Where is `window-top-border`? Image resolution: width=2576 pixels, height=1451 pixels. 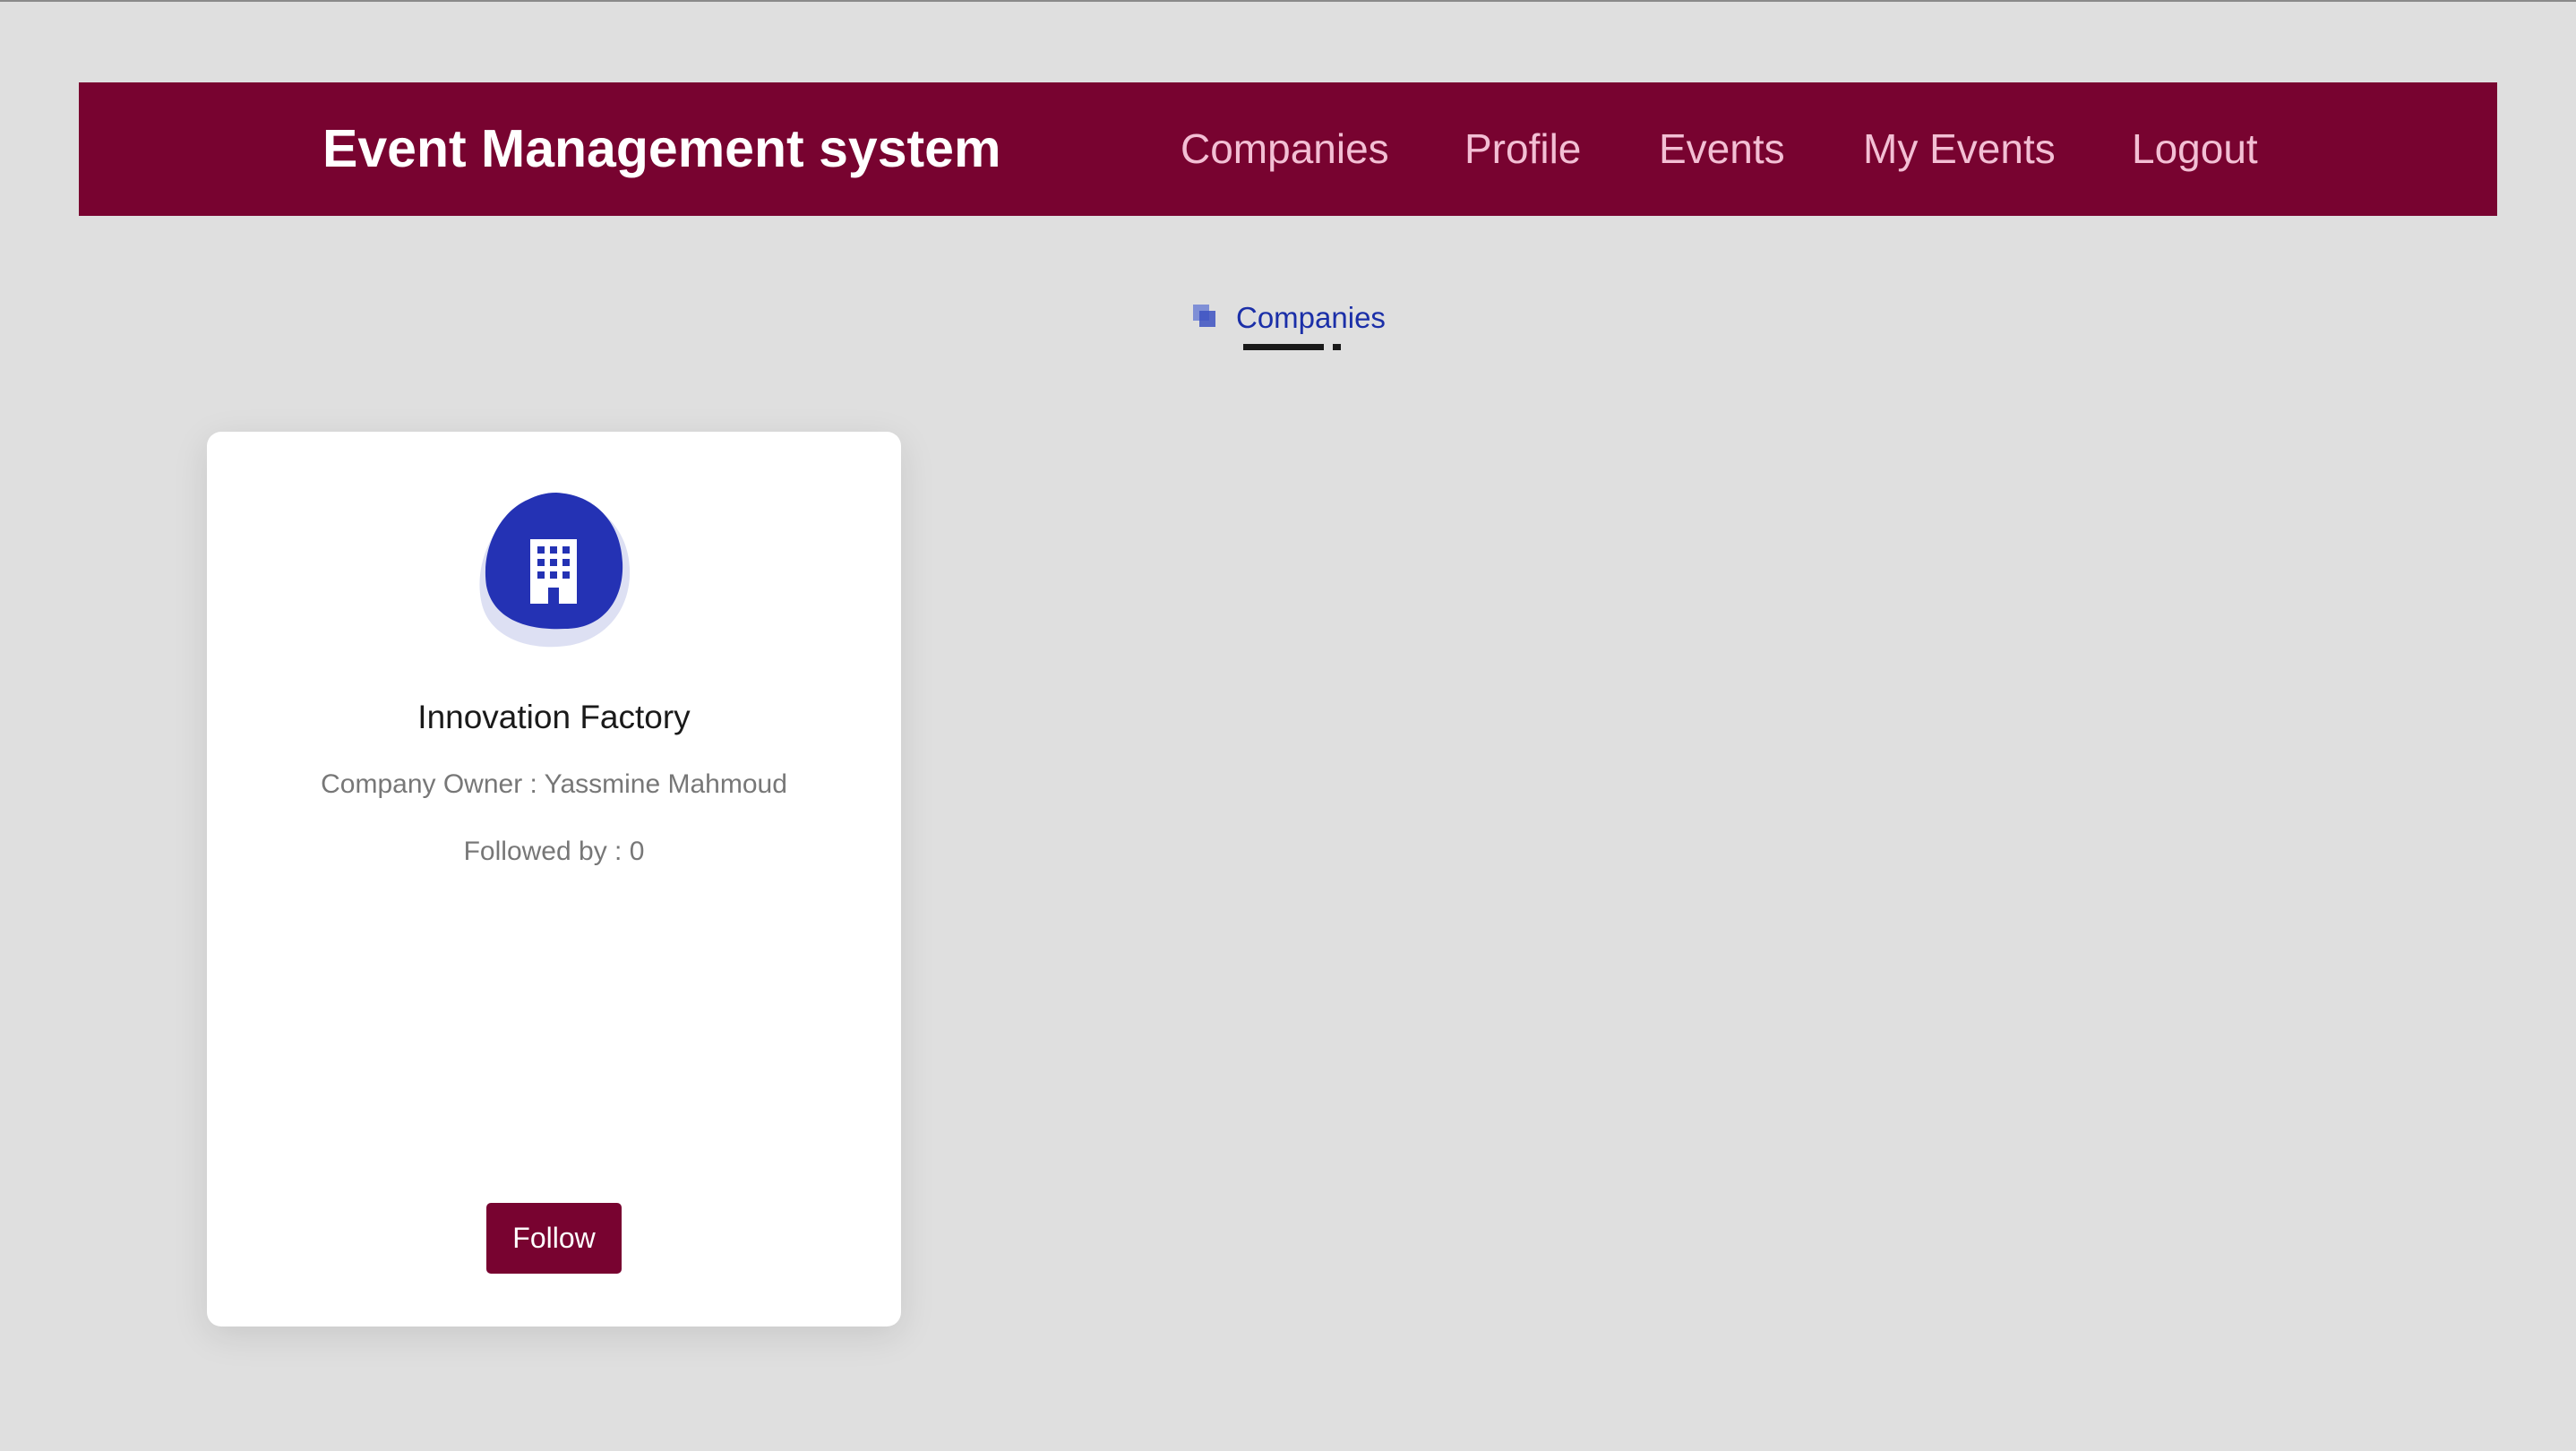 window-top-border is located at coordinates (1288, 1).